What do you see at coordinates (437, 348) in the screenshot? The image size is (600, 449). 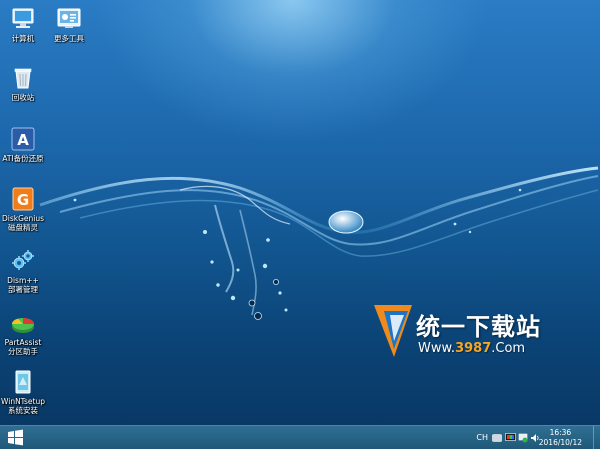 I see `watermark-url-prefix: Www.` at bounding box center [437, 348].